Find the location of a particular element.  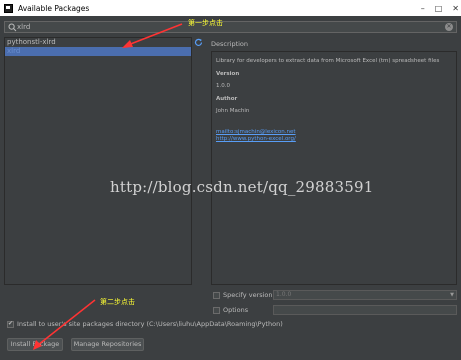

watermark-text: http://blog.csdn.net/qq_29883591 is located at coordinates (242, 187).